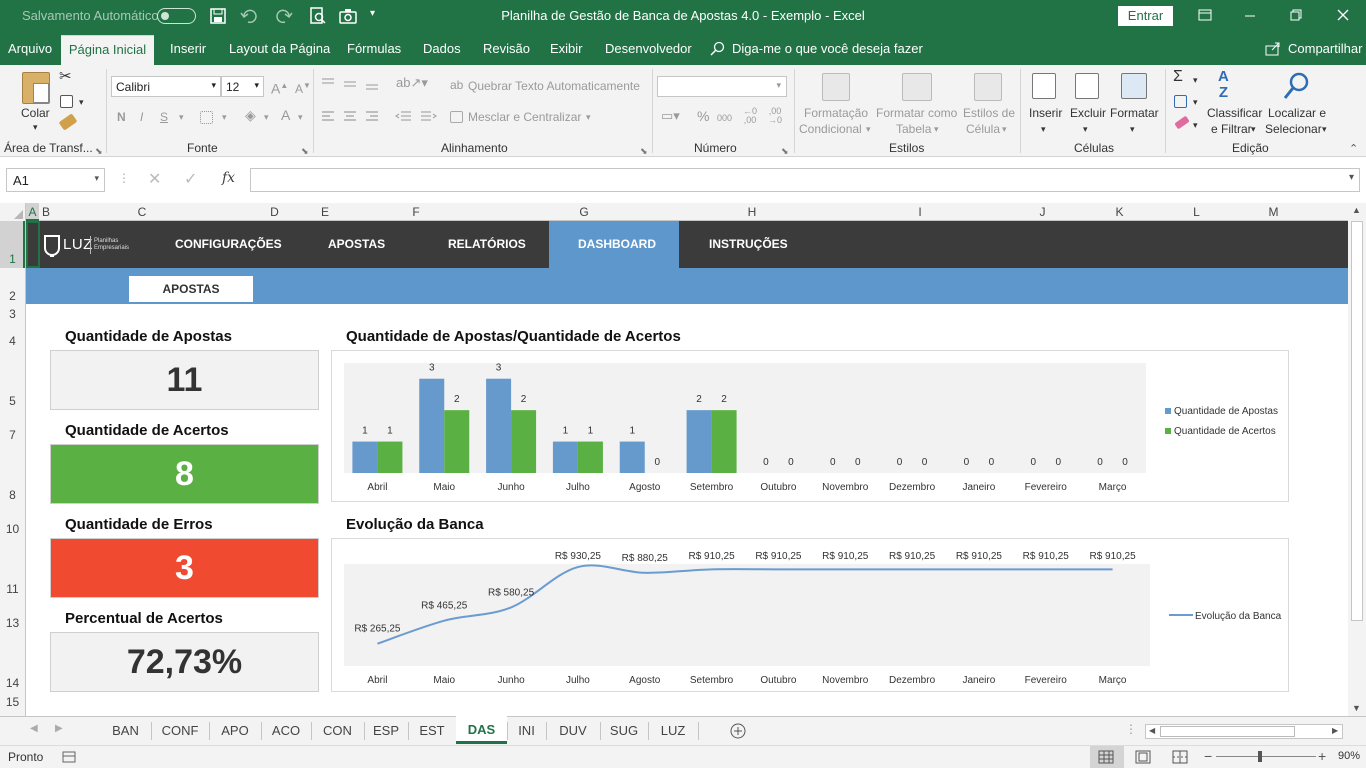 The height and width of the screenshot is (768, 1366). I want to click on col-header-f: F, so click(416, 212).